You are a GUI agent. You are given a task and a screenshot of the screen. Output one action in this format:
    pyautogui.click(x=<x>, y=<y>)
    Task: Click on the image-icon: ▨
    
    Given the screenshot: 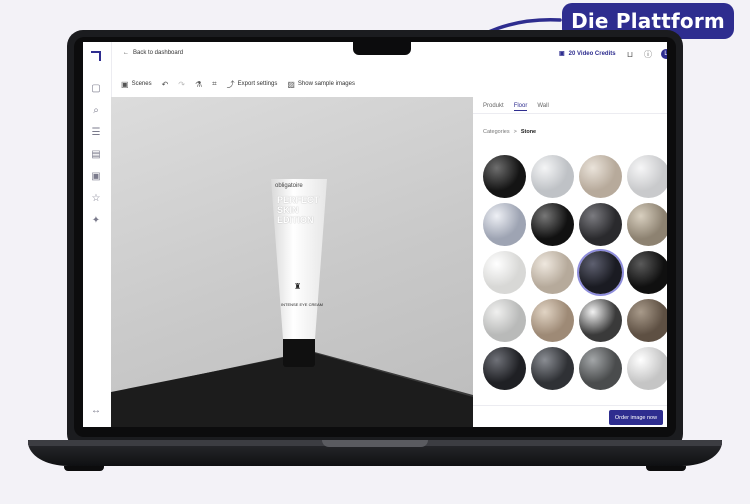 What is the action you would take?
    pyautogui.click(x=291, y=84)
    